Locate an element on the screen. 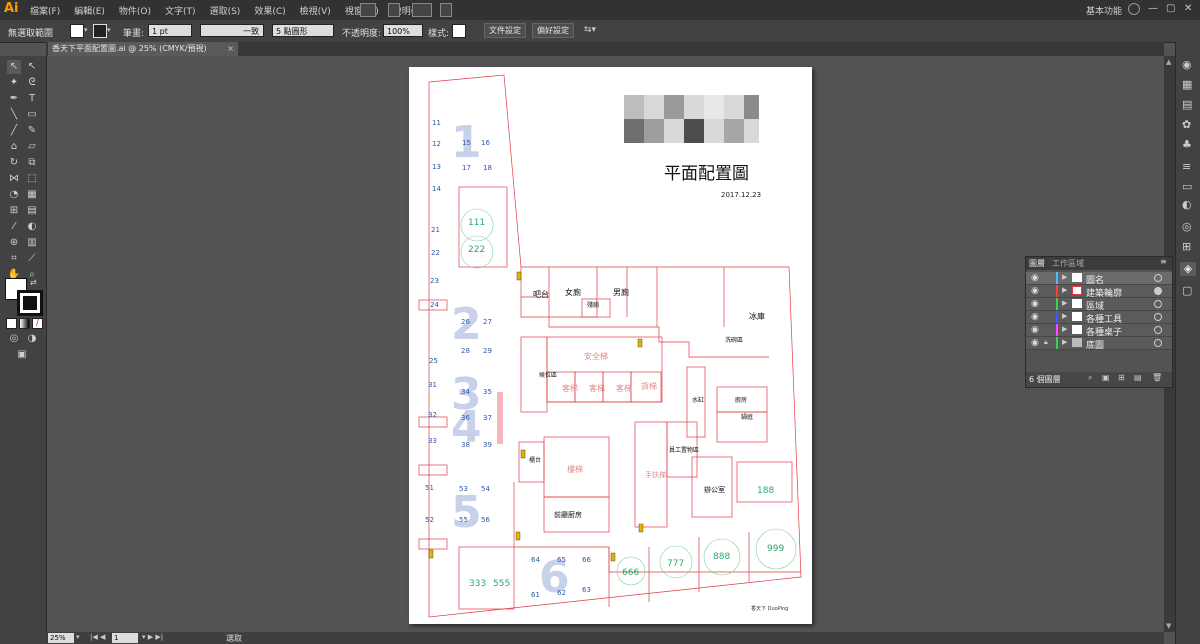 The image size is (1200, 644). layer-row: ◉ ▶ 圖名 is located at coordinates (1099, 279).